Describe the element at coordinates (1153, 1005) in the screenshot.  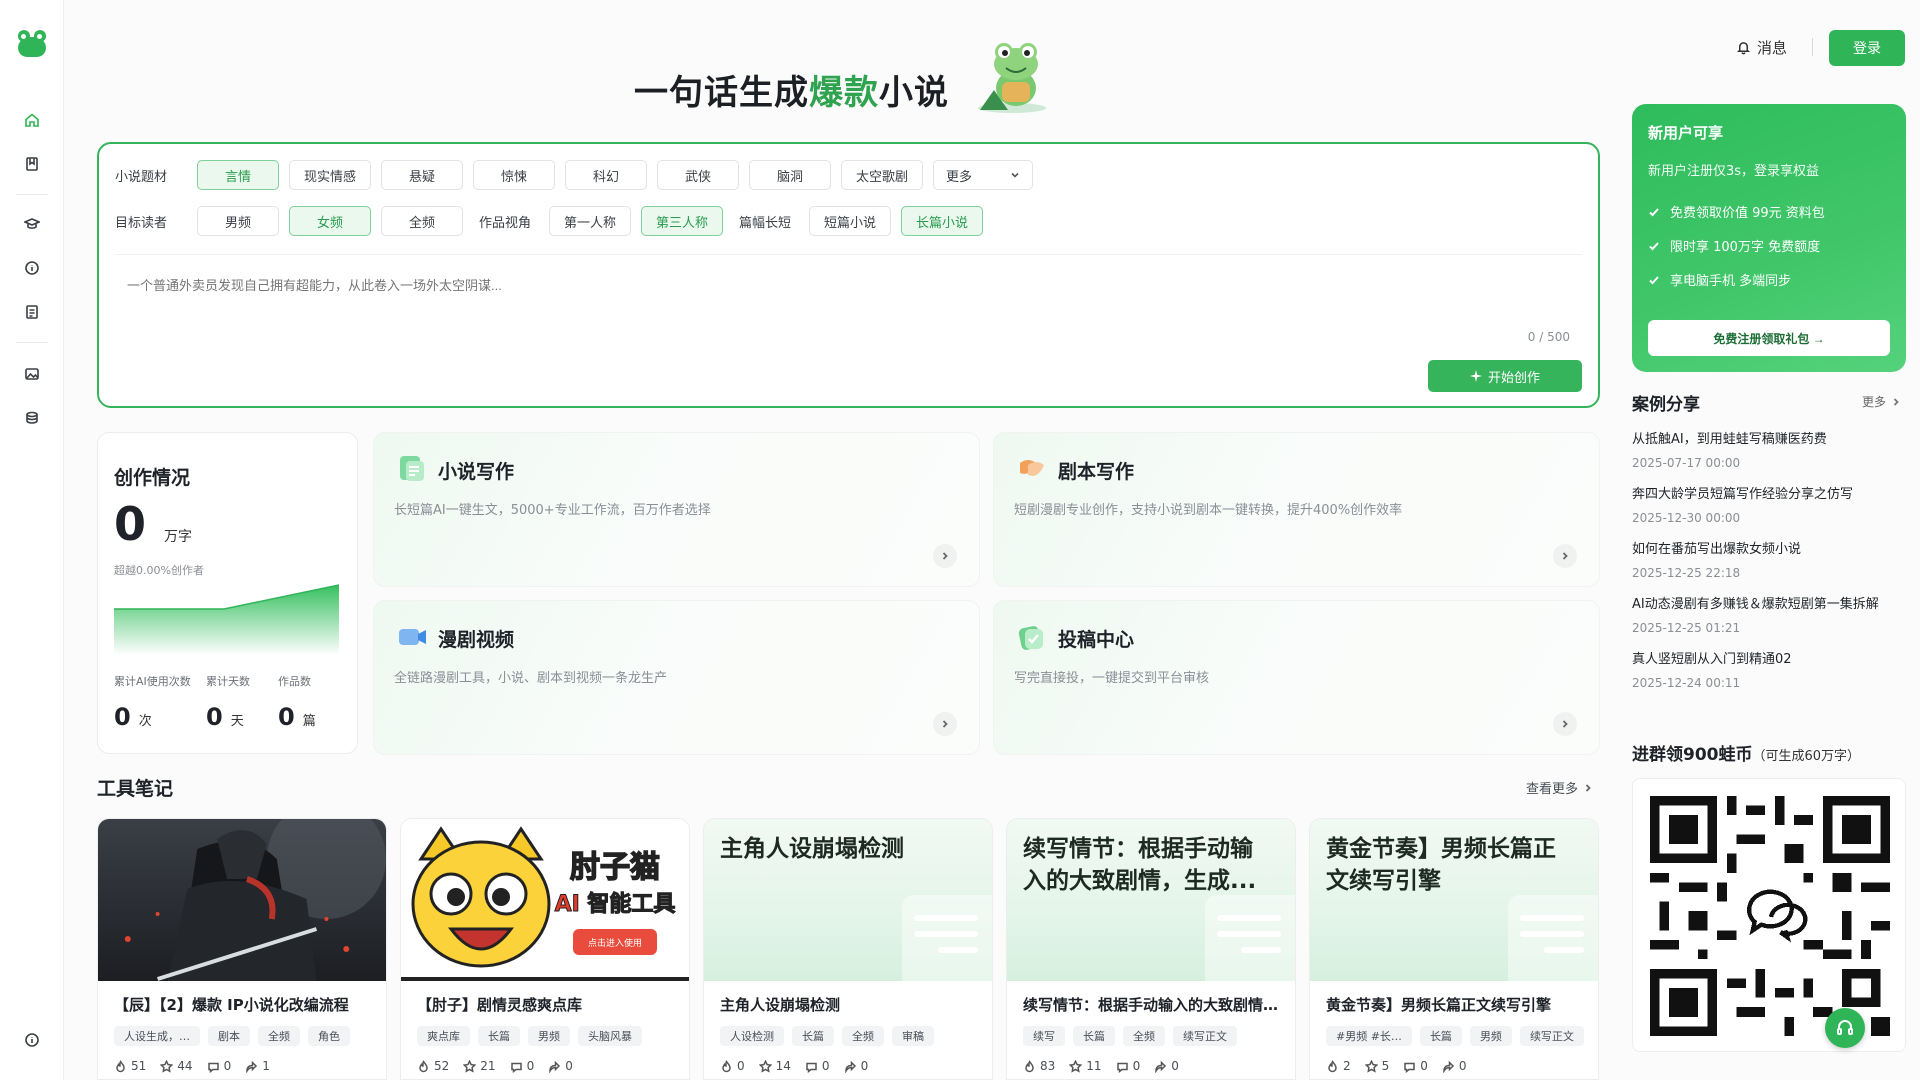
I see `tool-card-name: 续写情节：根据手动输入的大致剧情，生成后续章节` at that location.